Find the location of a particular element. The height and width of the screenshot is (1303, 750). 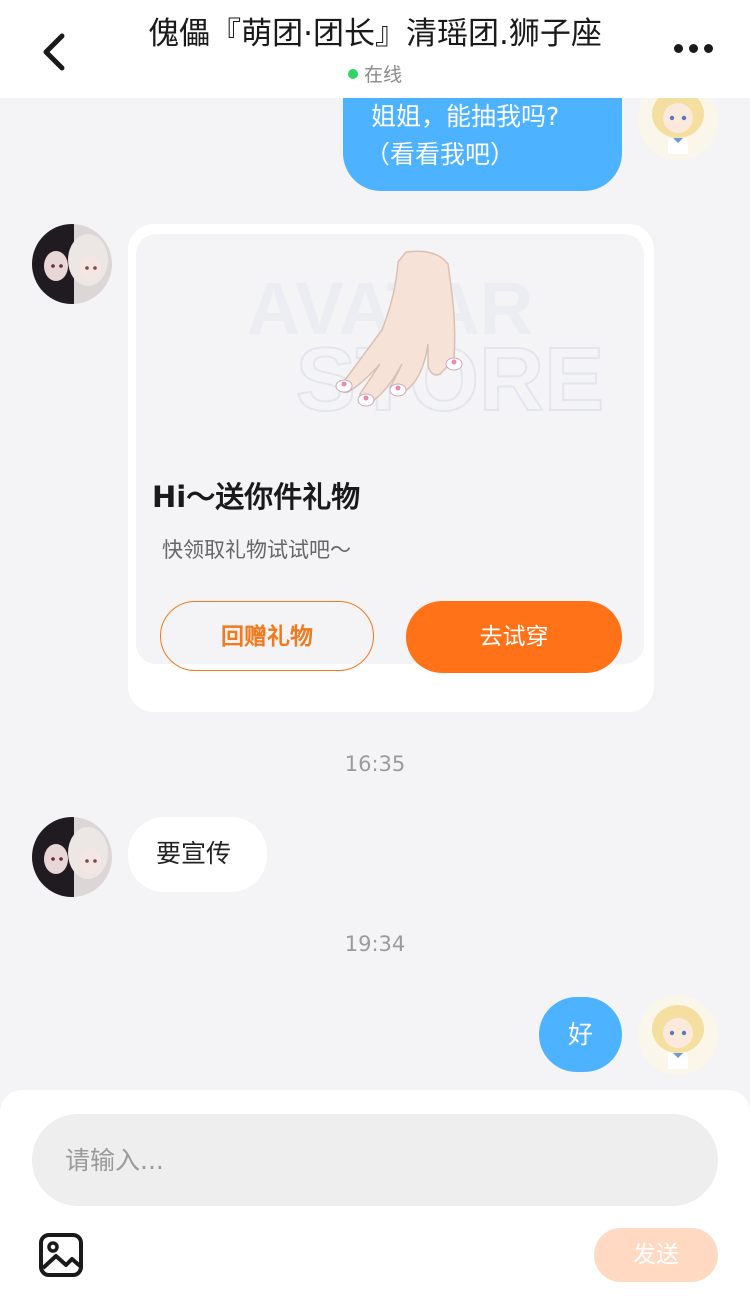

message-text: 姐姐，能抽我吗? is located at coordinates (465, 116).